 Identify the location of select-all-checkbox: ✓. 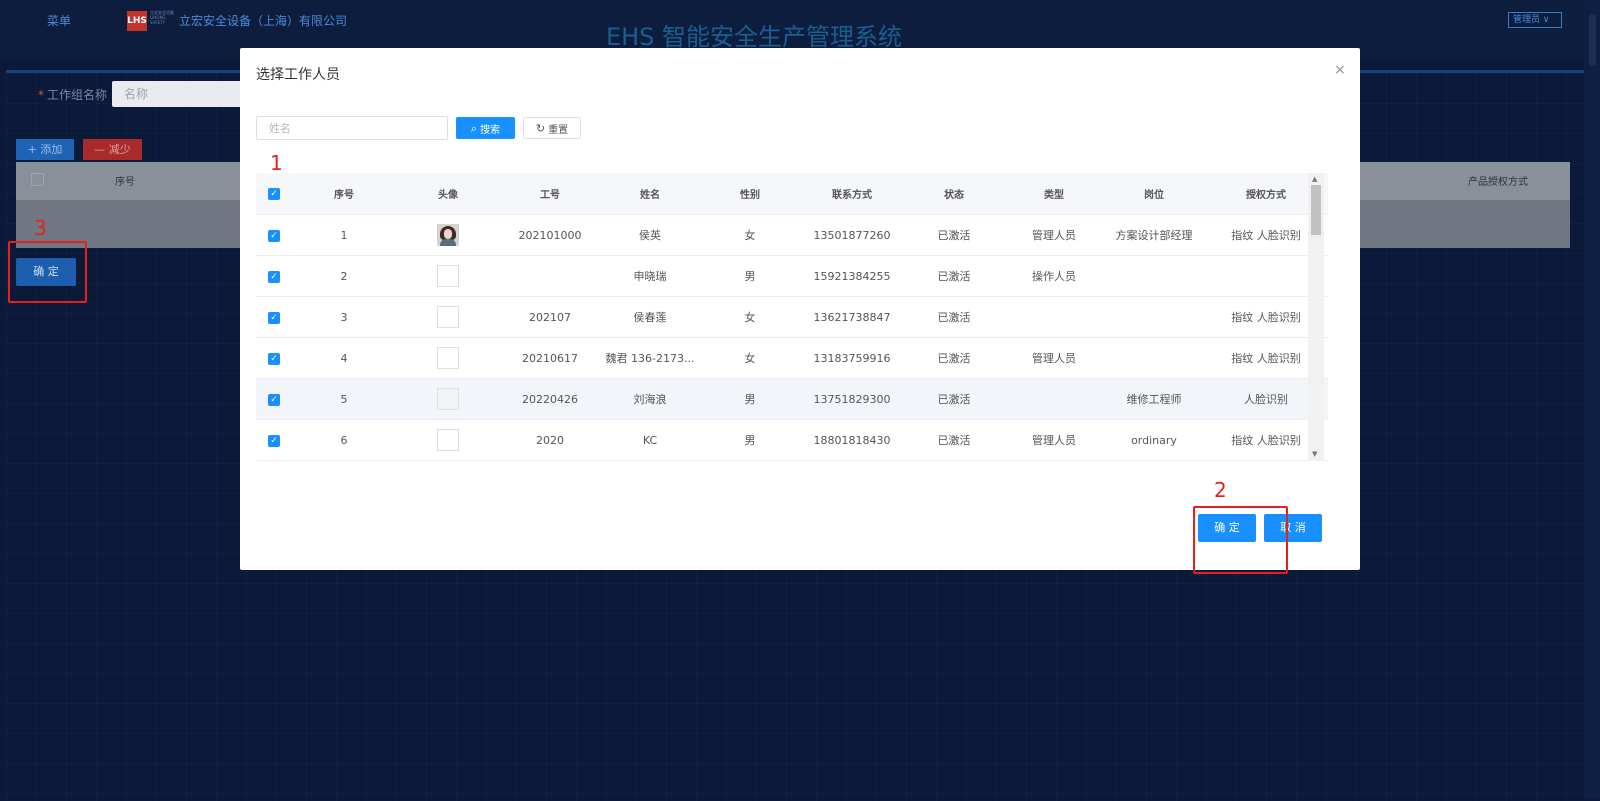
(274, 194).